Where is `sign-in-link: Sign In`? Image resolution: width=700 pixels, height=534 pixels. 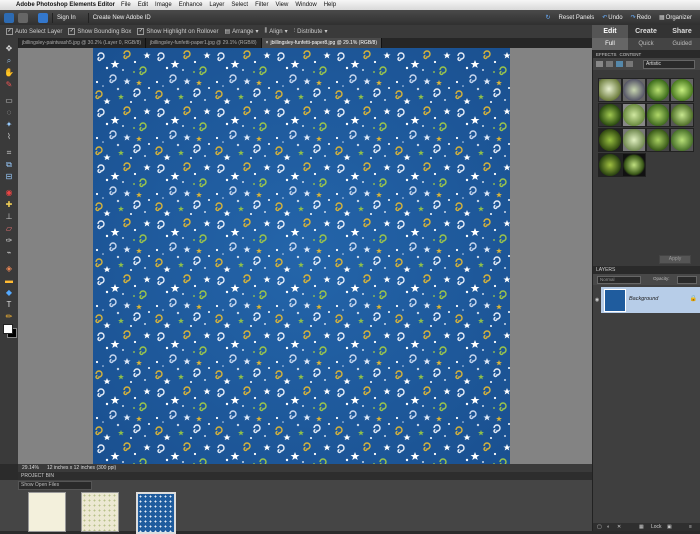 sign-in-link: Sign In is located at coordinates (66, 18).